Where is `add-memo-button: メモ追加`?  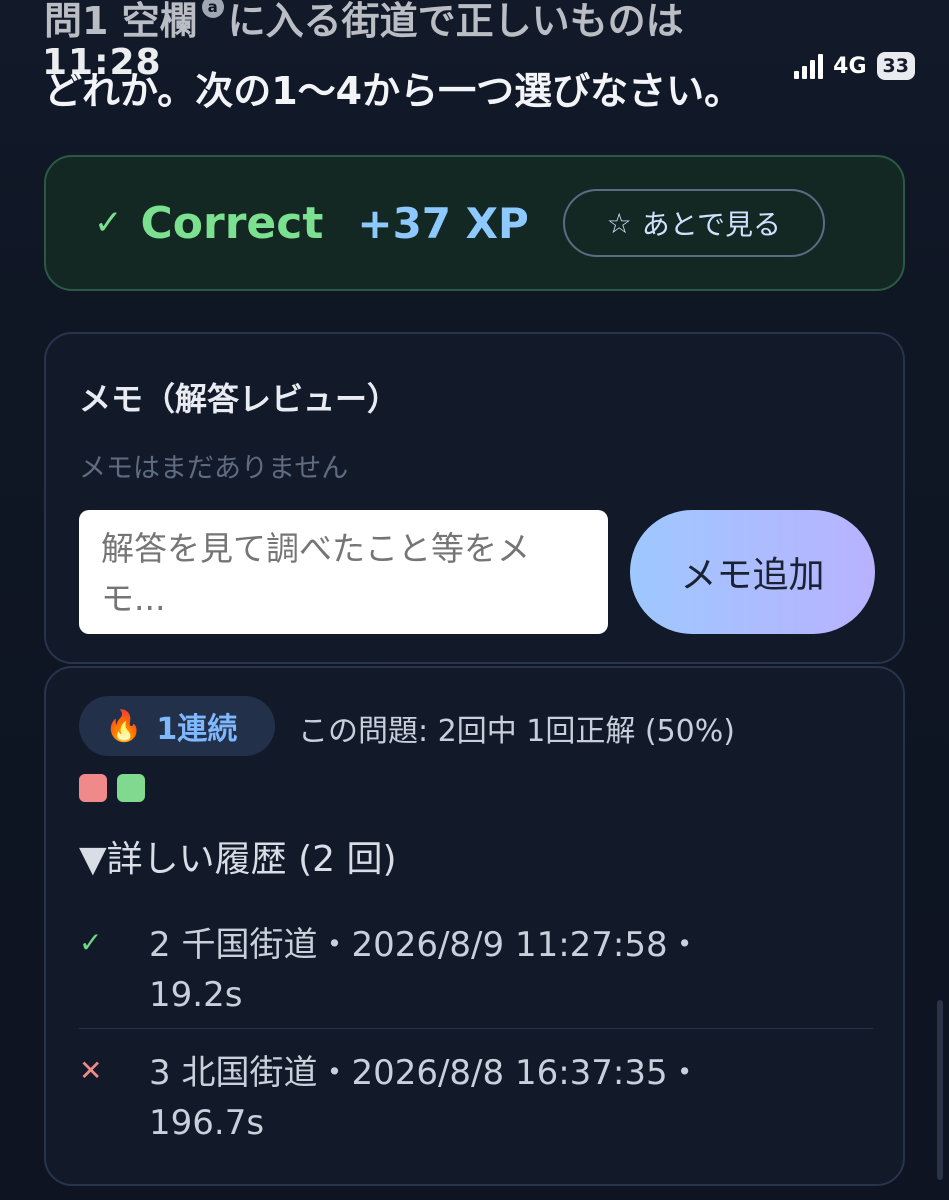 add-memo-button: メモ追加 is located at coordinates (752, 572).